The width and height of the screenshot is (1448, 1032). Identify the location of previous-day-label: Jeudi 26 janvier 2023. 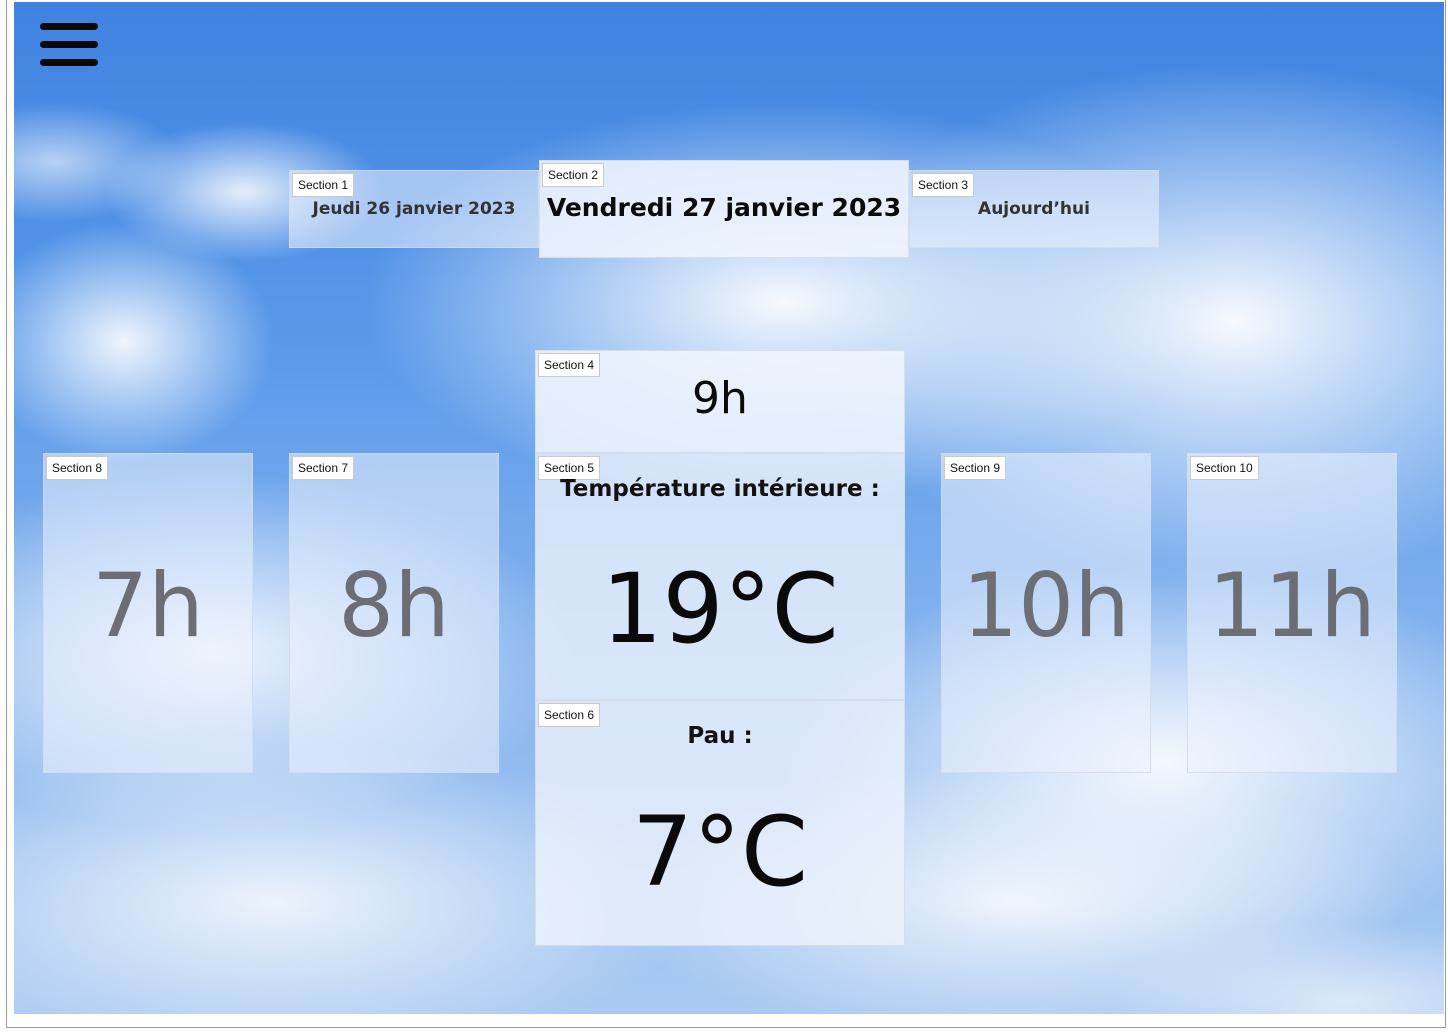
(414, 209).